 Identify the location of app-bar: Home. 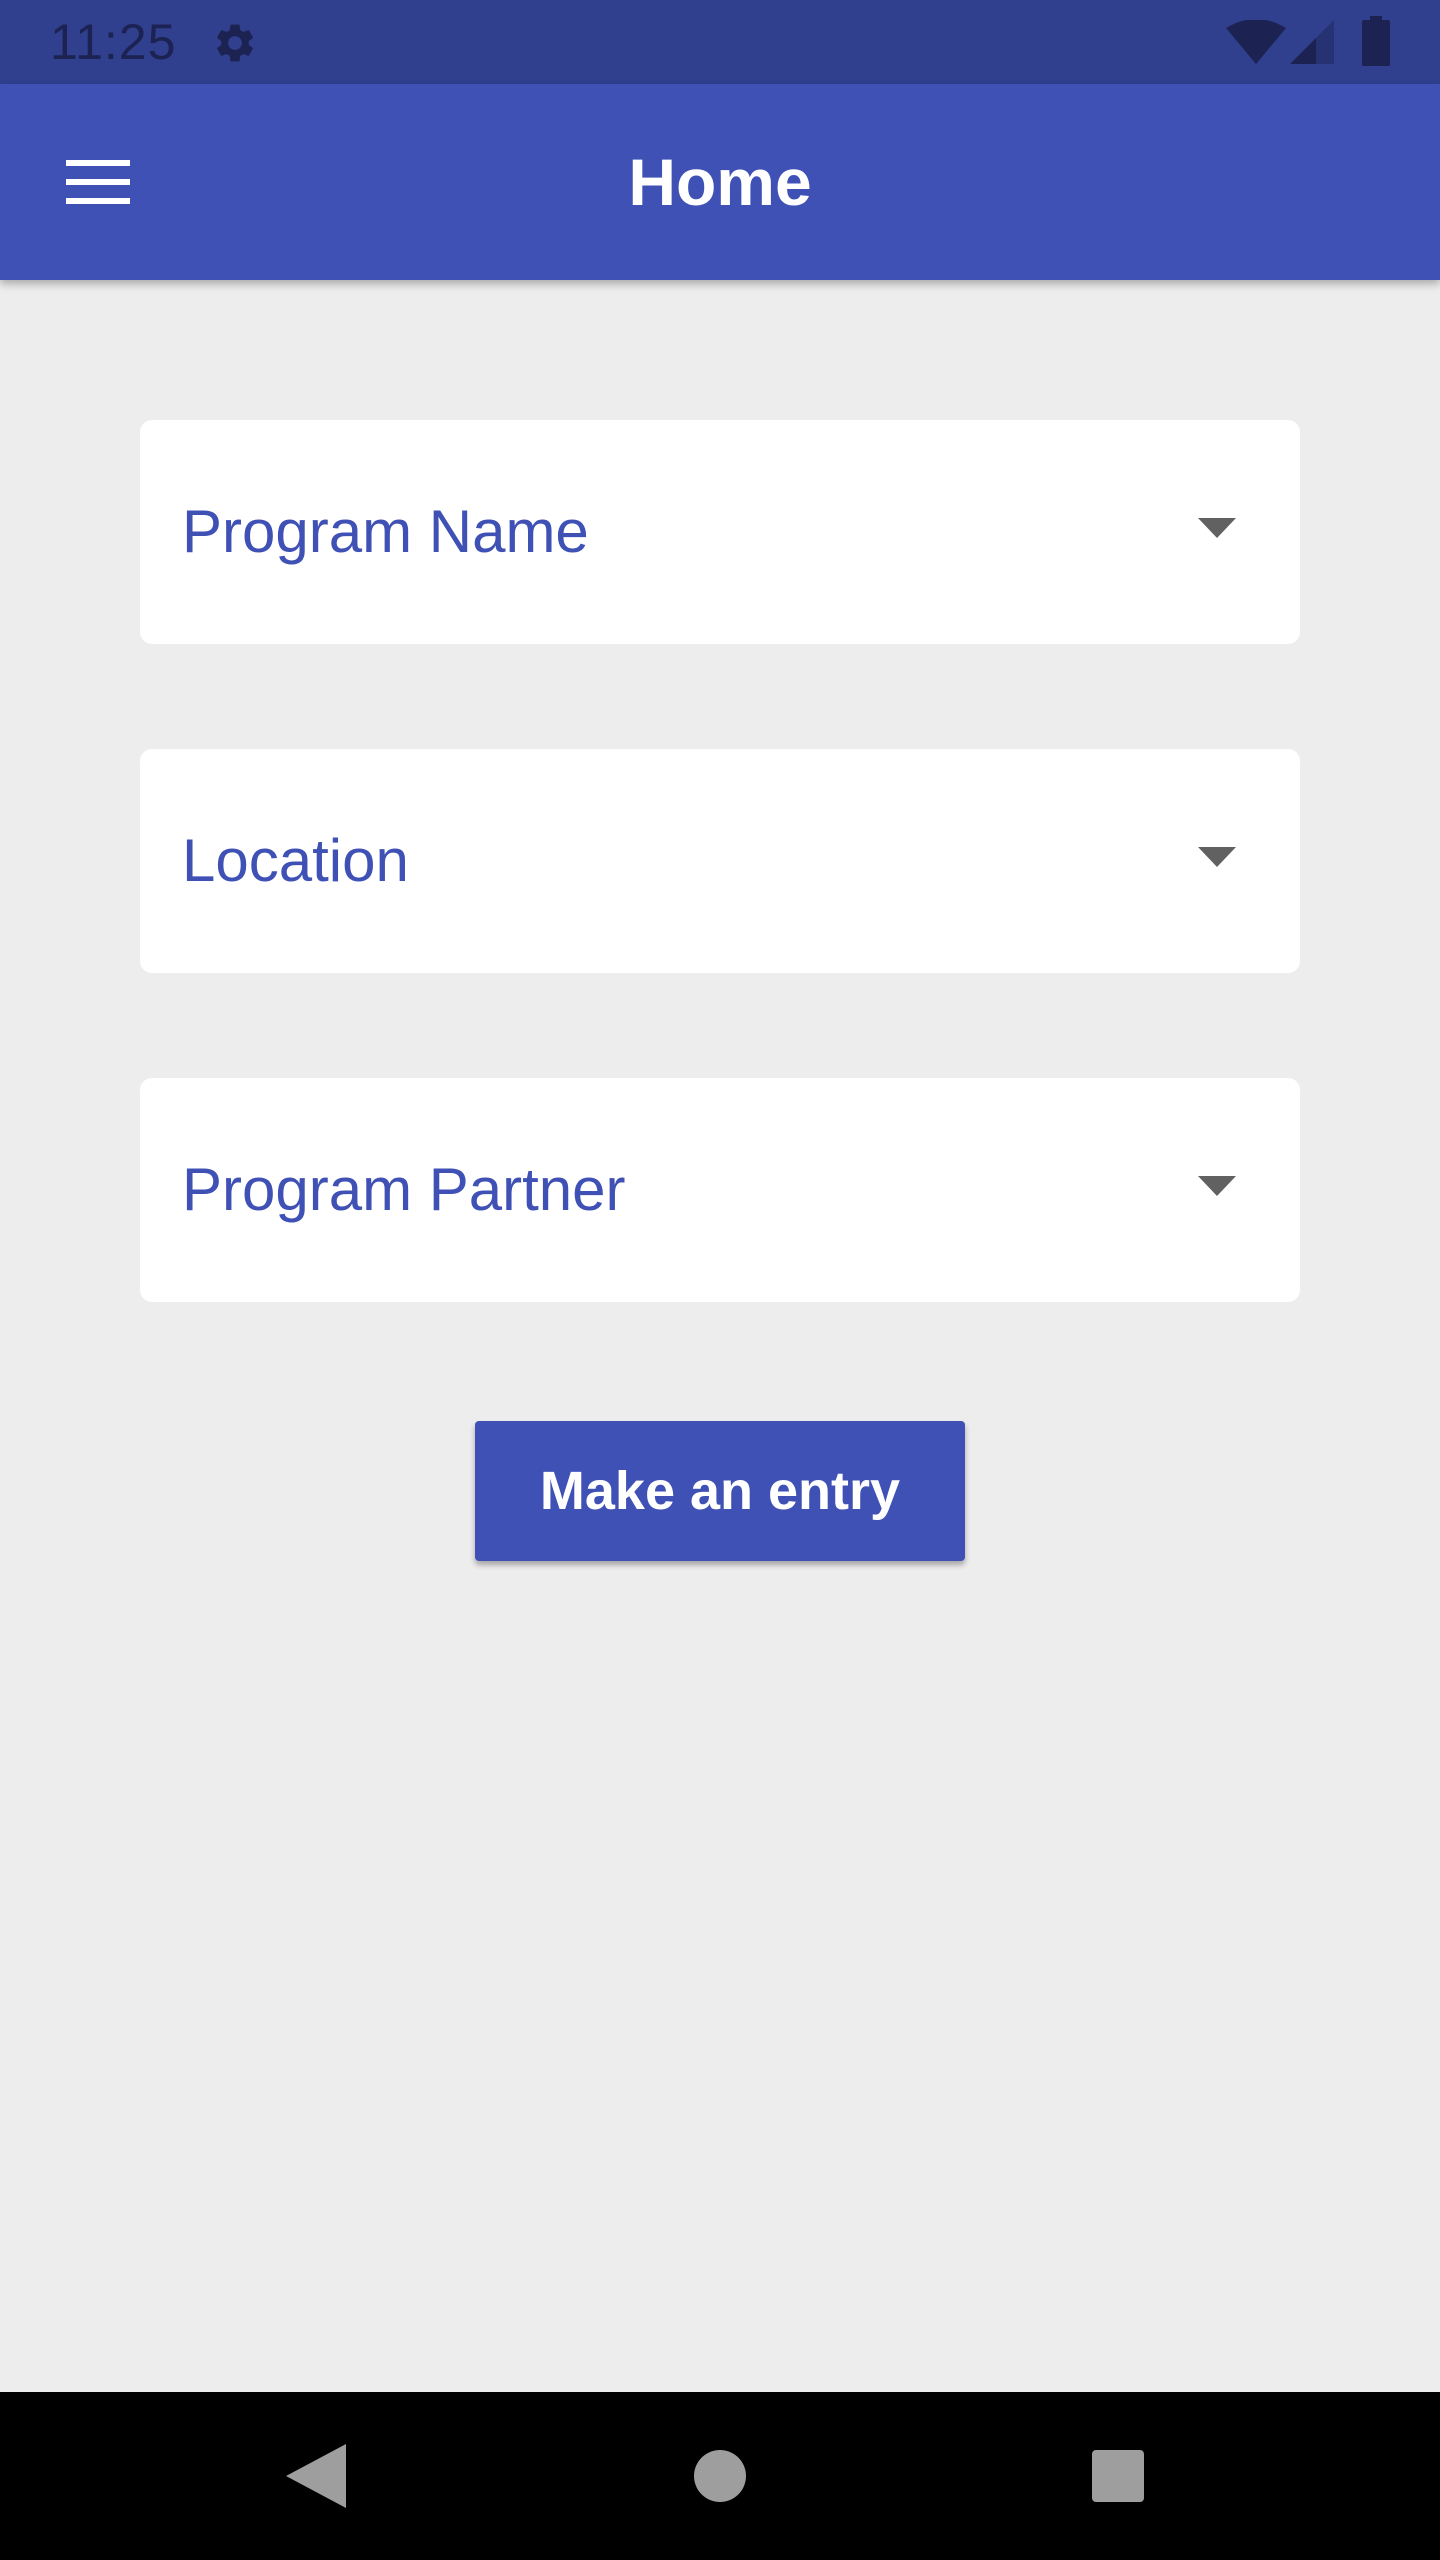
(720, 182).